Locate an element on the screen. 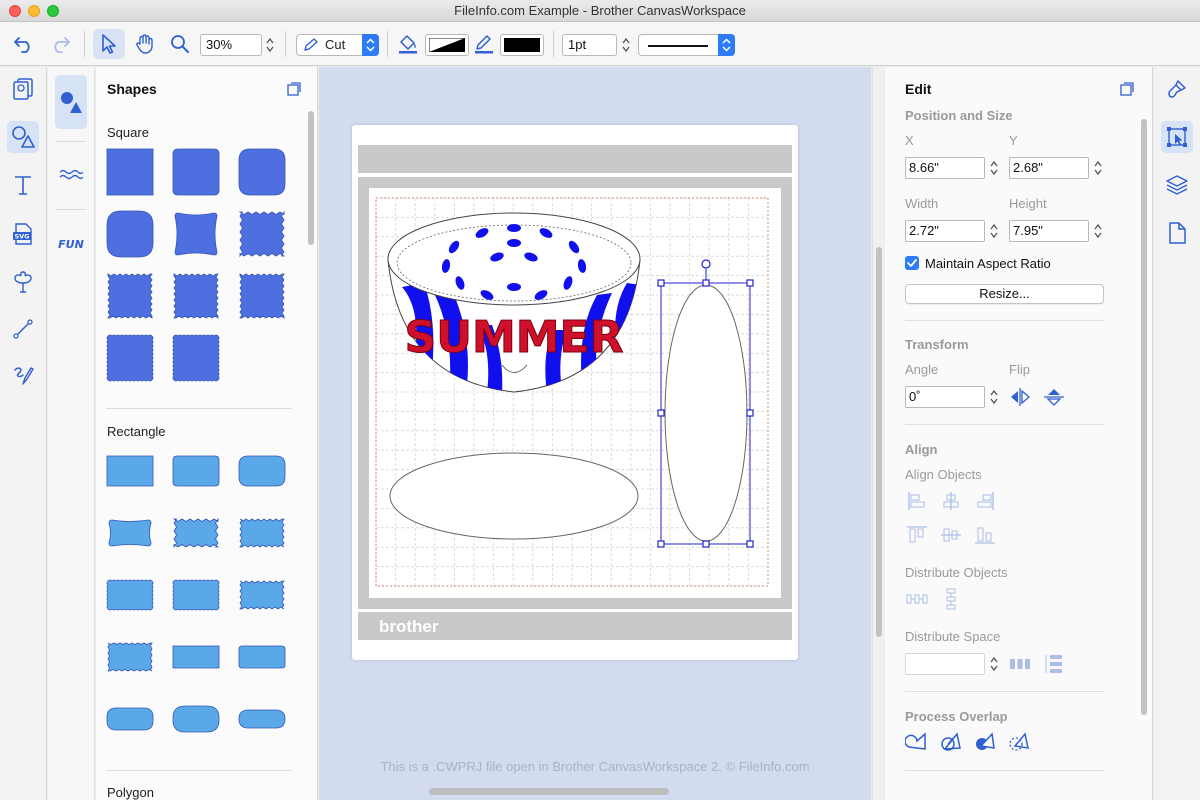  flip-vertical-button is located at coordinates (1054, 397).